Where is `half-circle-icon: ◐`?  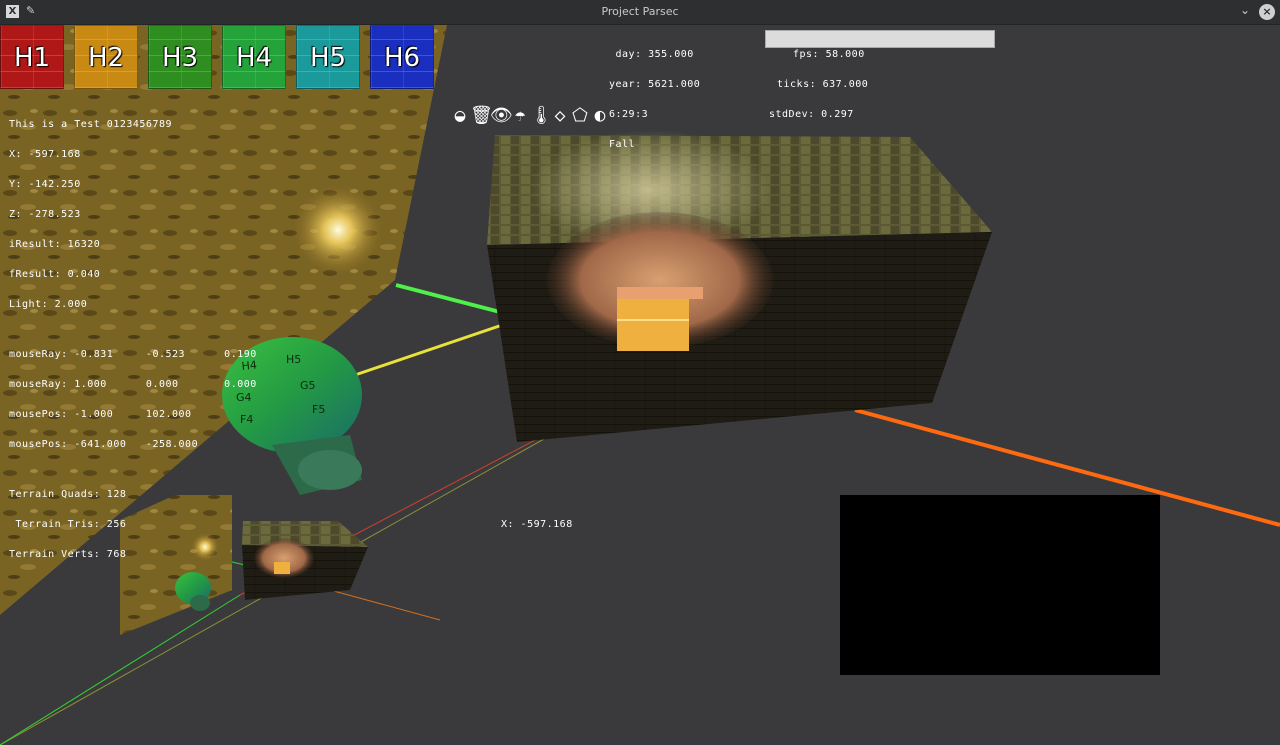
half-circle-icon: ◐ is located at coordinates (600, 115).